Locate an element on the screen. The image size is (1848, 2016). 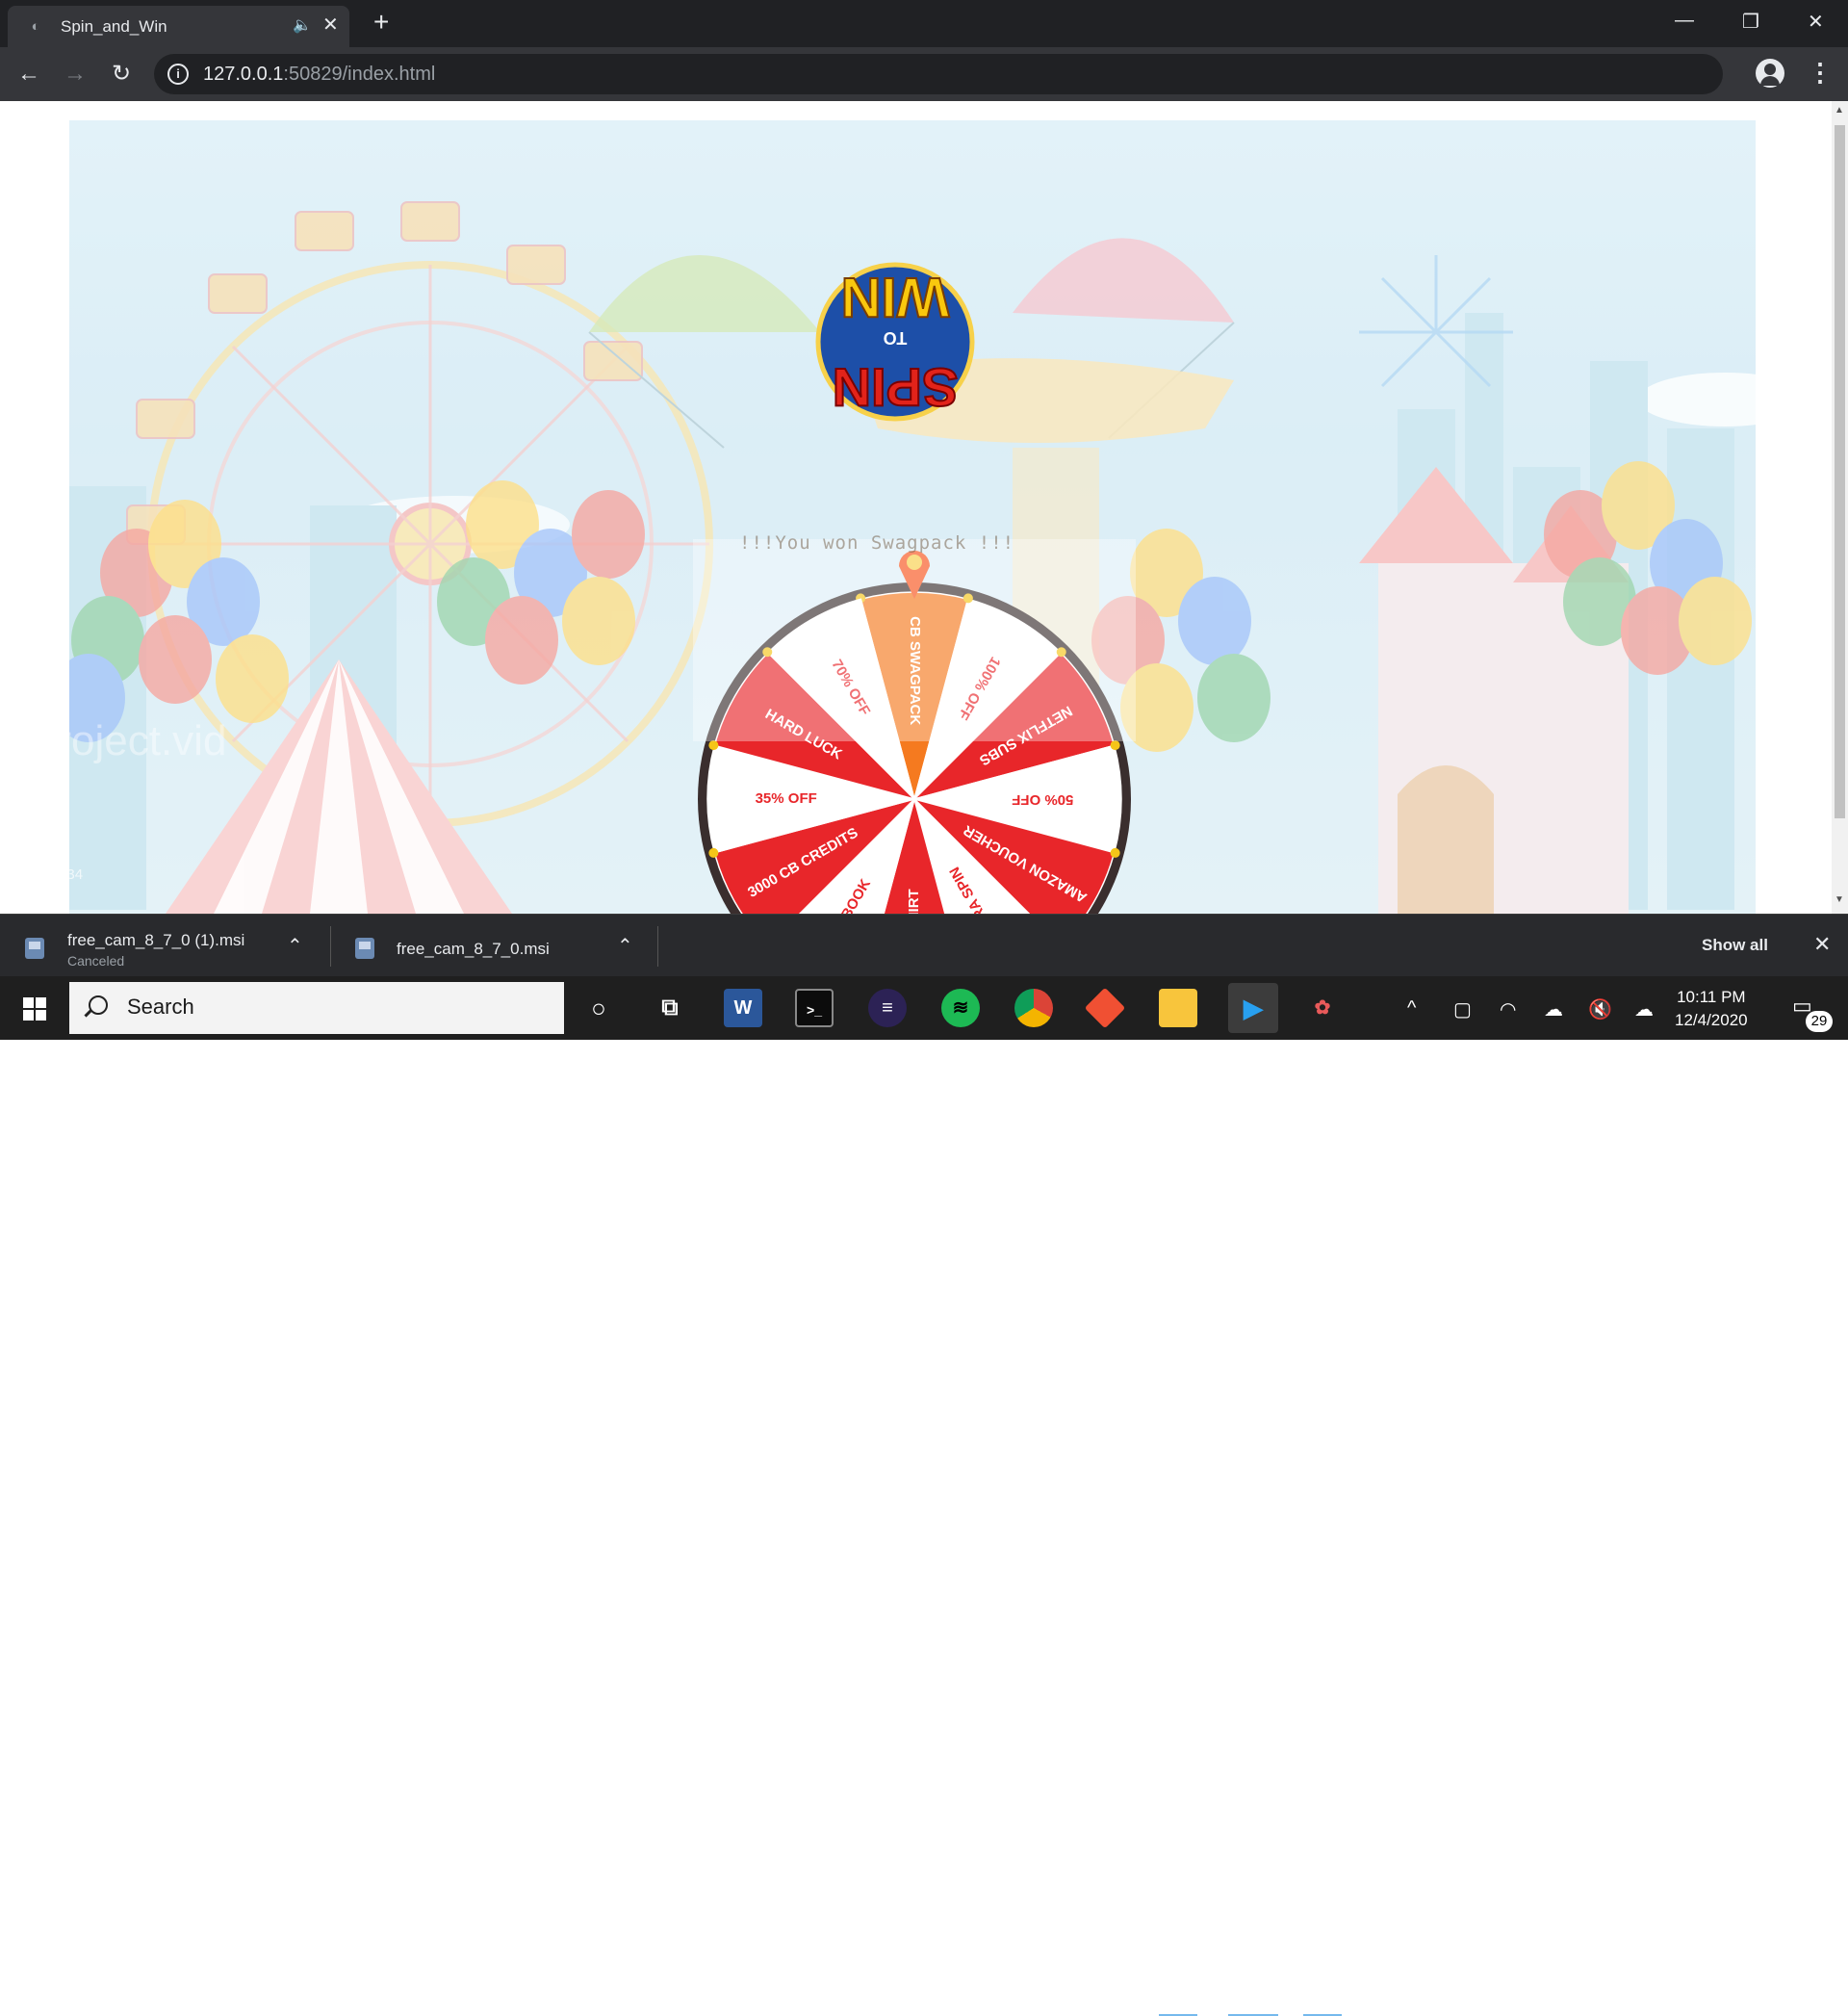
browser-tab: ◐ Spin_and_Win 🔈 ✕ is located at coordinates (178, 26).